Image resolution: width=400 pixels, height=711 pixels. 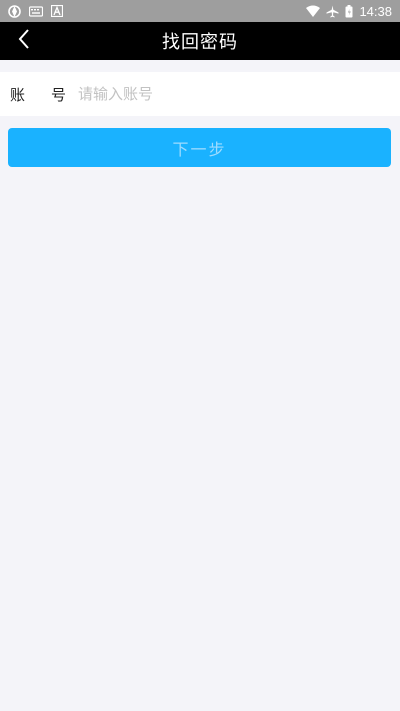 What do you see at coordinates (332, 11) in the screenshot?
I see `airplane-icon` at bounding box center [332, 11].